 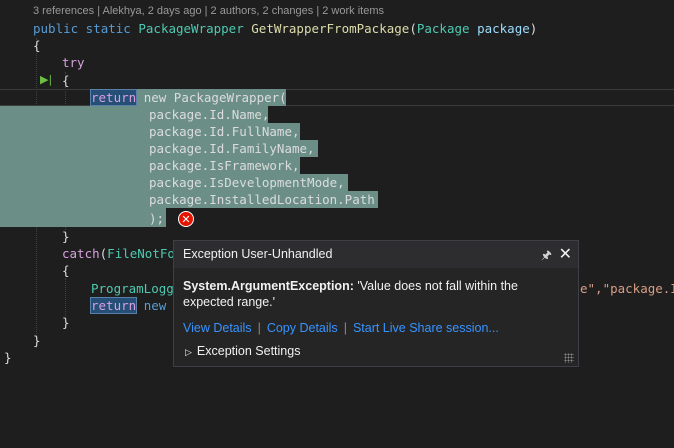 What do you see at coordinates (376, 254) in the screenshot?
I see `popup-header: Exception User-Unhandled 🖈 ✕` at bounding box center [376, 254].